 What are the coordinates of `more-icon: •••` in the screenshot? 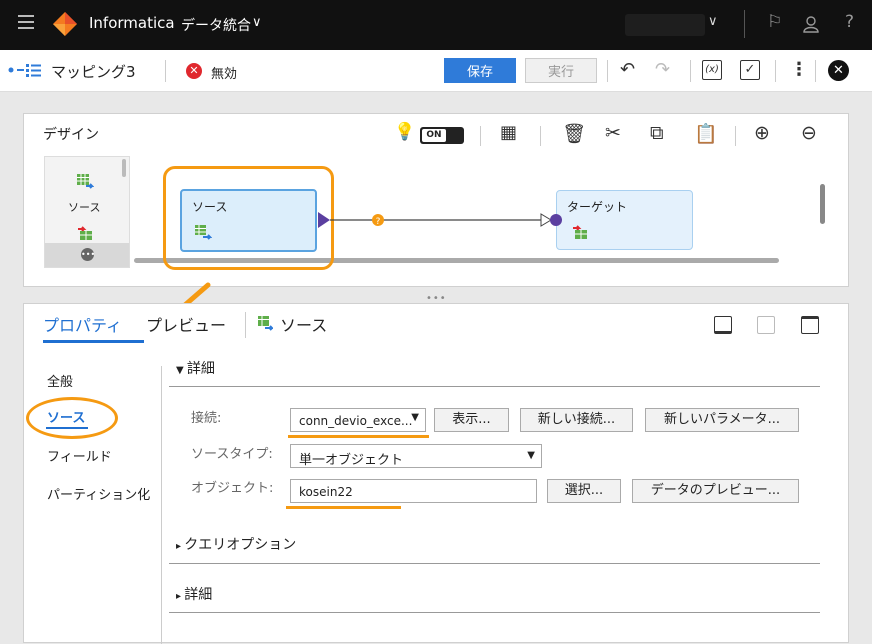 It's located at (88, 254).